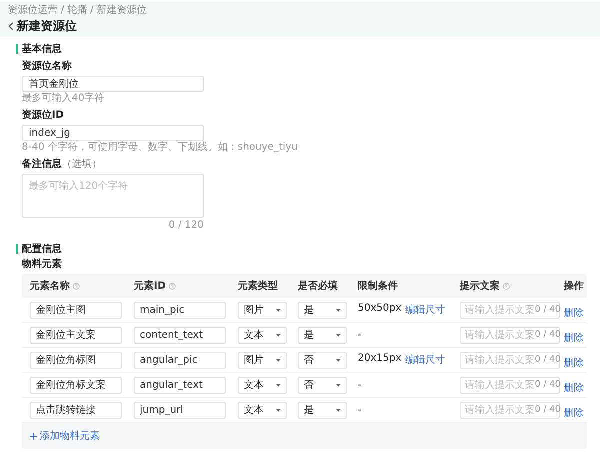 The height and width of the screenshot is (468, 600). What do you see at coordinates (380, 359) in the screenshot?
I see `limit-text: 20x15px` at bounding box center [380, 359].